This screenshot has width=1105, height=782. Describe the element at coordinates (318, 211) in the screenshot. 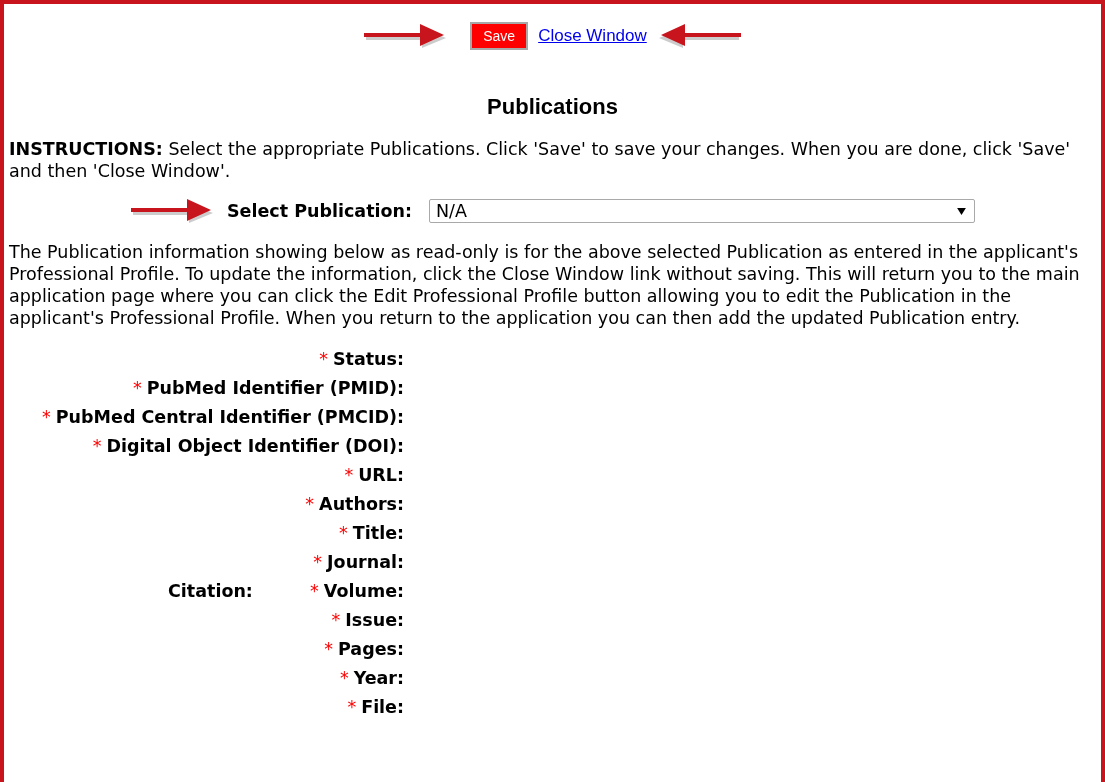

I see `field-label: Select Publication:` at that location.